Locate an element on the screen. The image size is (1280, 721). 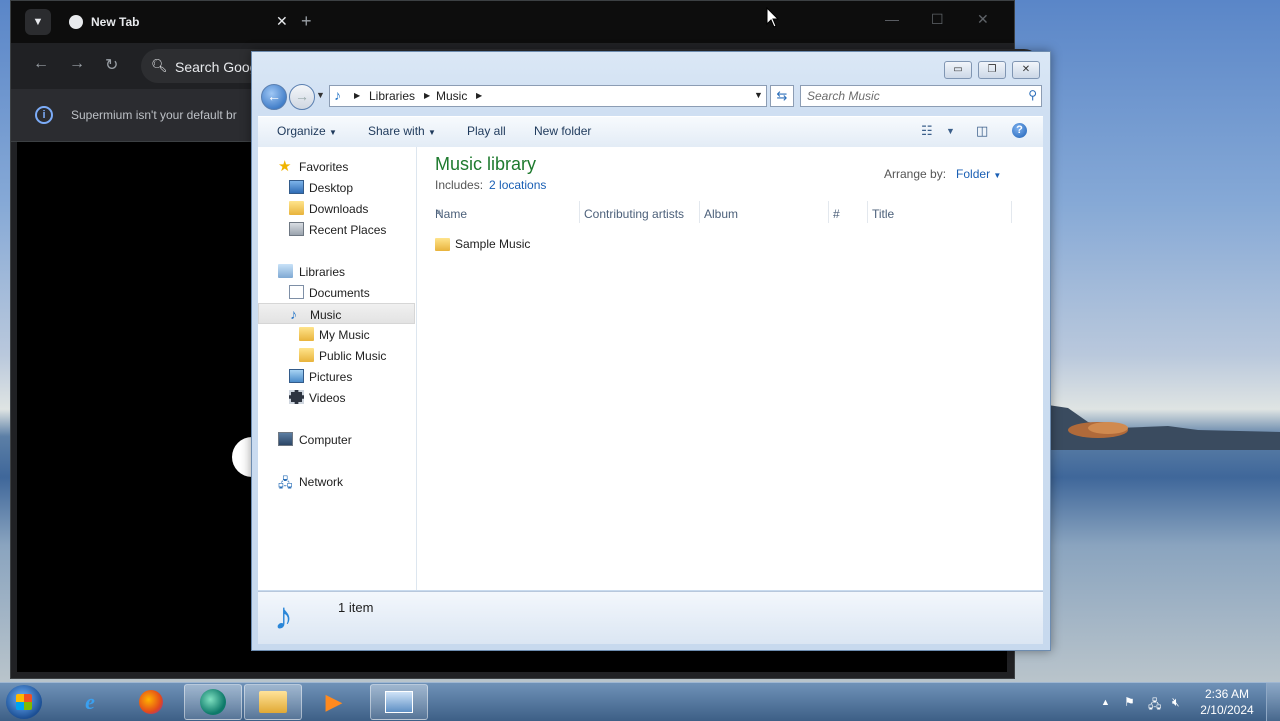
nav-item-videos: Videos is located at coordinates (336, 397).